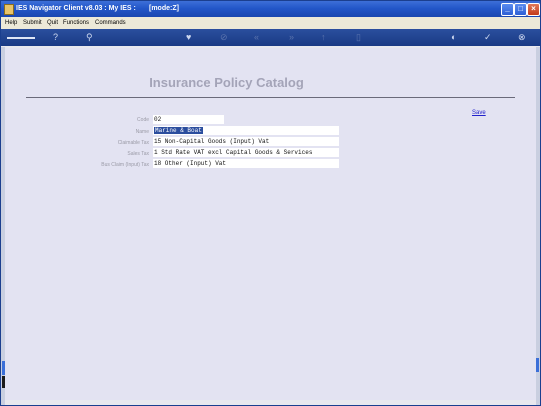 This screenshot has width=541, height=406. What do you see at coordinates (188, 119) in the screenshot?
I see `code-field: 02` at bounding box center [188, 119].